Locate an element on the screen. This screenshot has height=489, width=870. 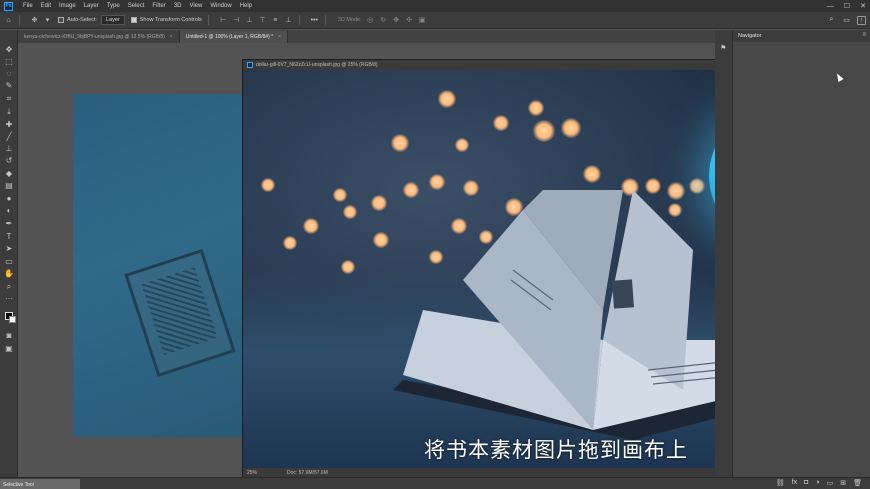
menu-3d: 3D is located at coordinates (178, 6).